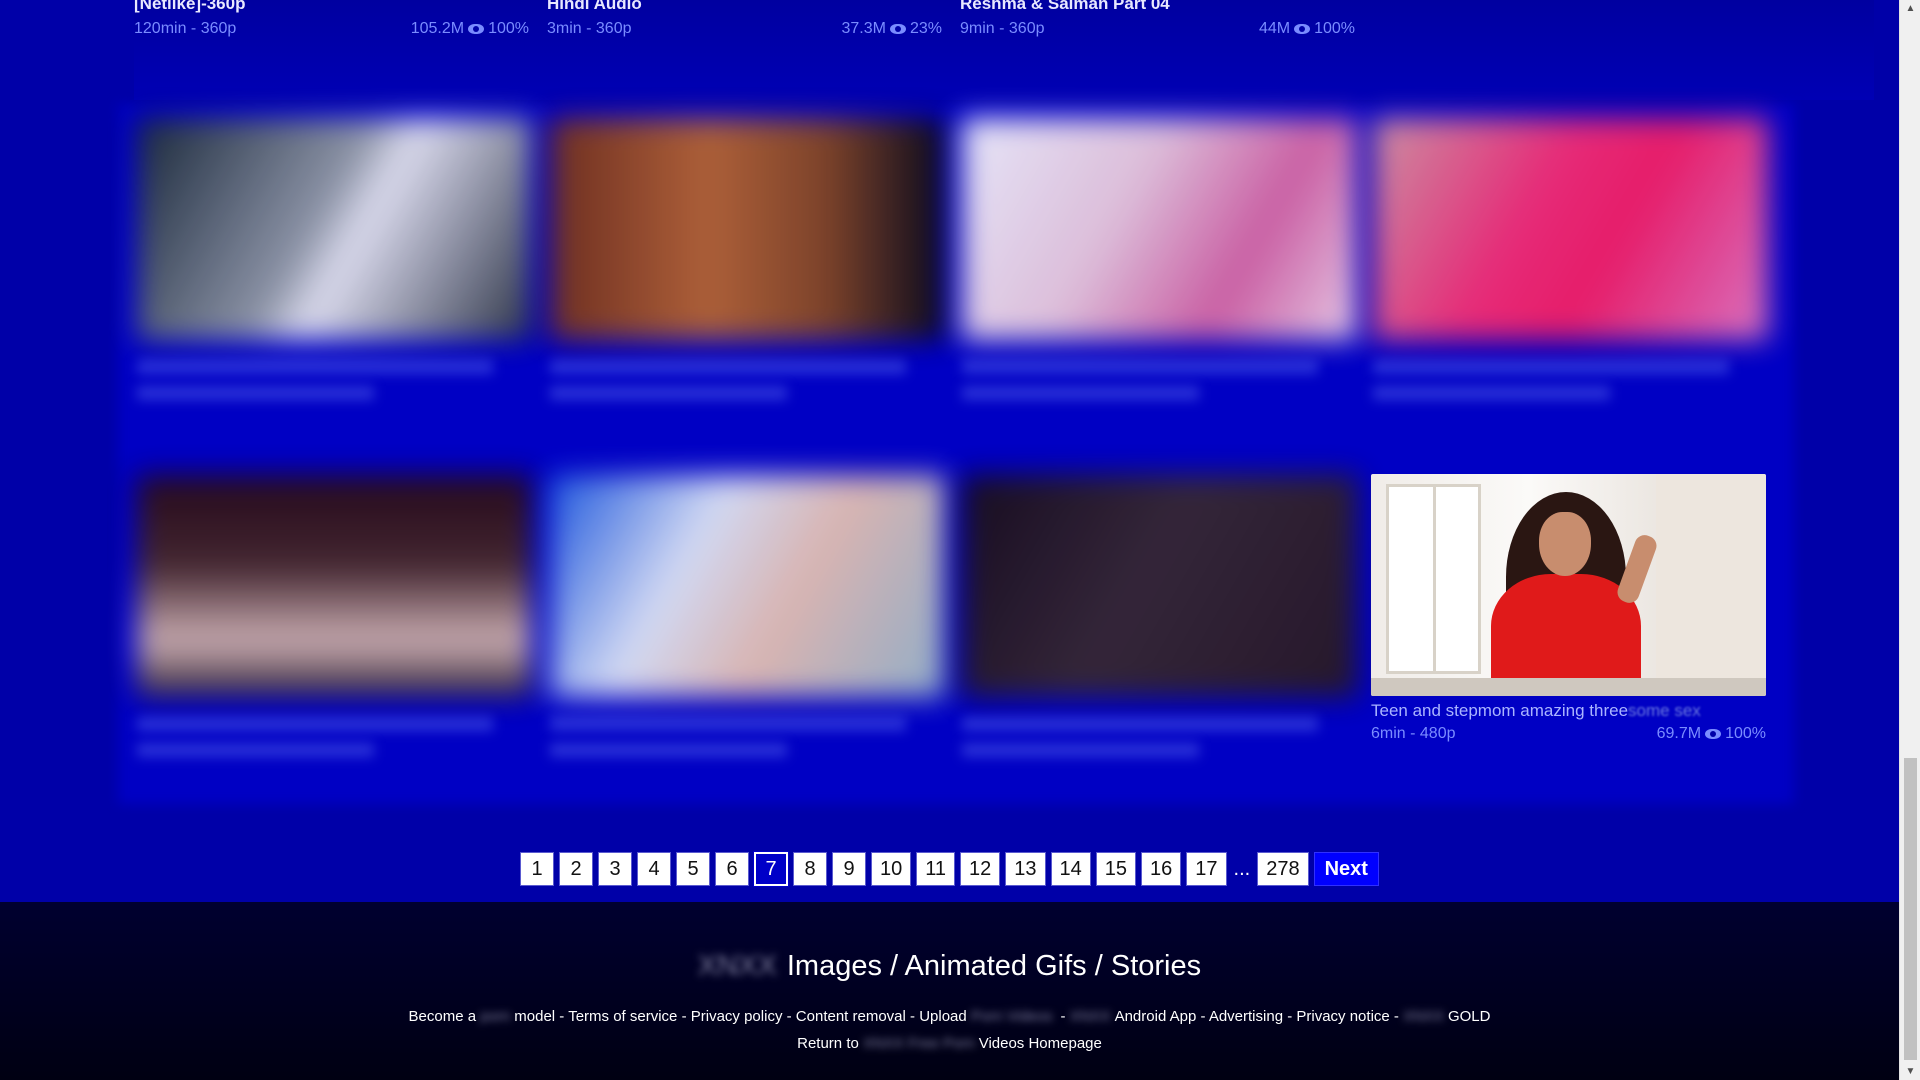  Describe the element at coordinates (1002, 28) in the screenshot. I see `video-duration: 9min - 360p` at that location.